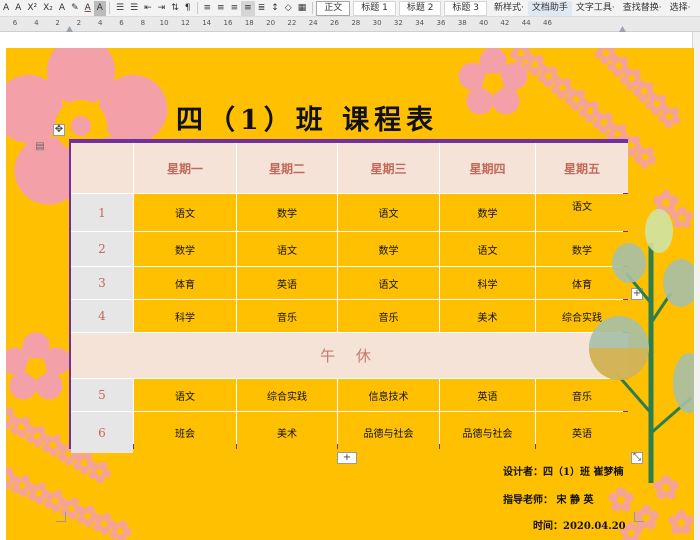 This screenshot has width=700, height=540. Describe the element at coordinates (188, 8) in the screenshot. I see `show-marks-icon: ¶` at that location.